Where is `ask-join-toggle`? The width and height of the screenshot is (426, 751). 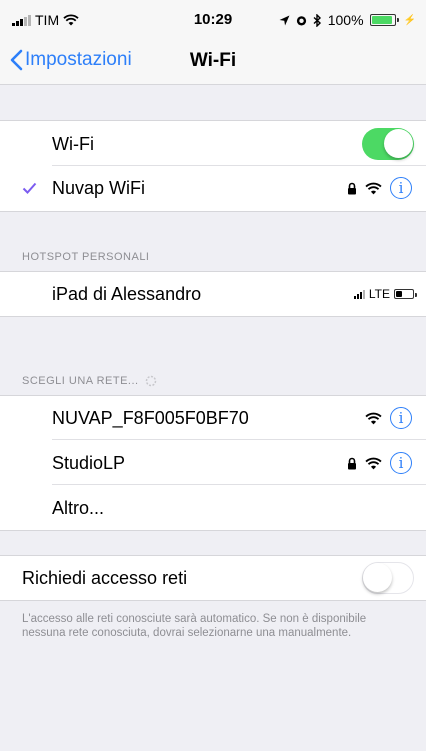
ask-join-toggle is located at coordinates (388, 578).